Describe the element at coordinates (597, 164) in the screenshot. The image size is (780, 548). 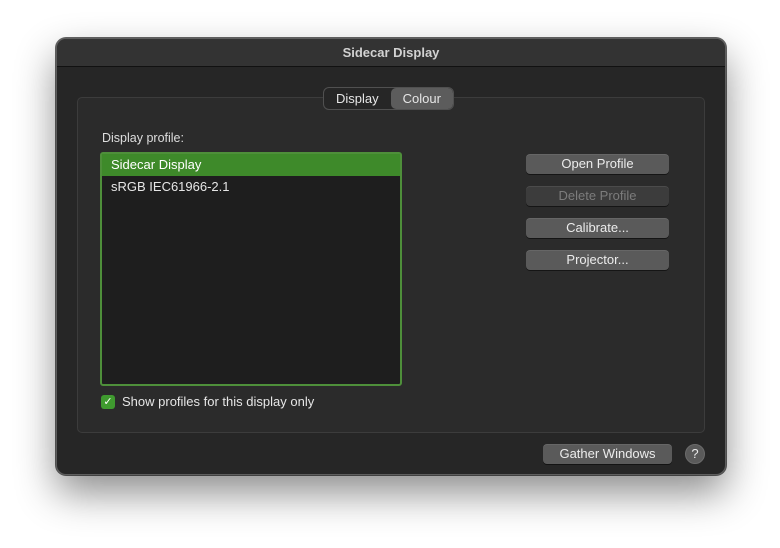
I see `open-profile-button: Open Profile` at that location.